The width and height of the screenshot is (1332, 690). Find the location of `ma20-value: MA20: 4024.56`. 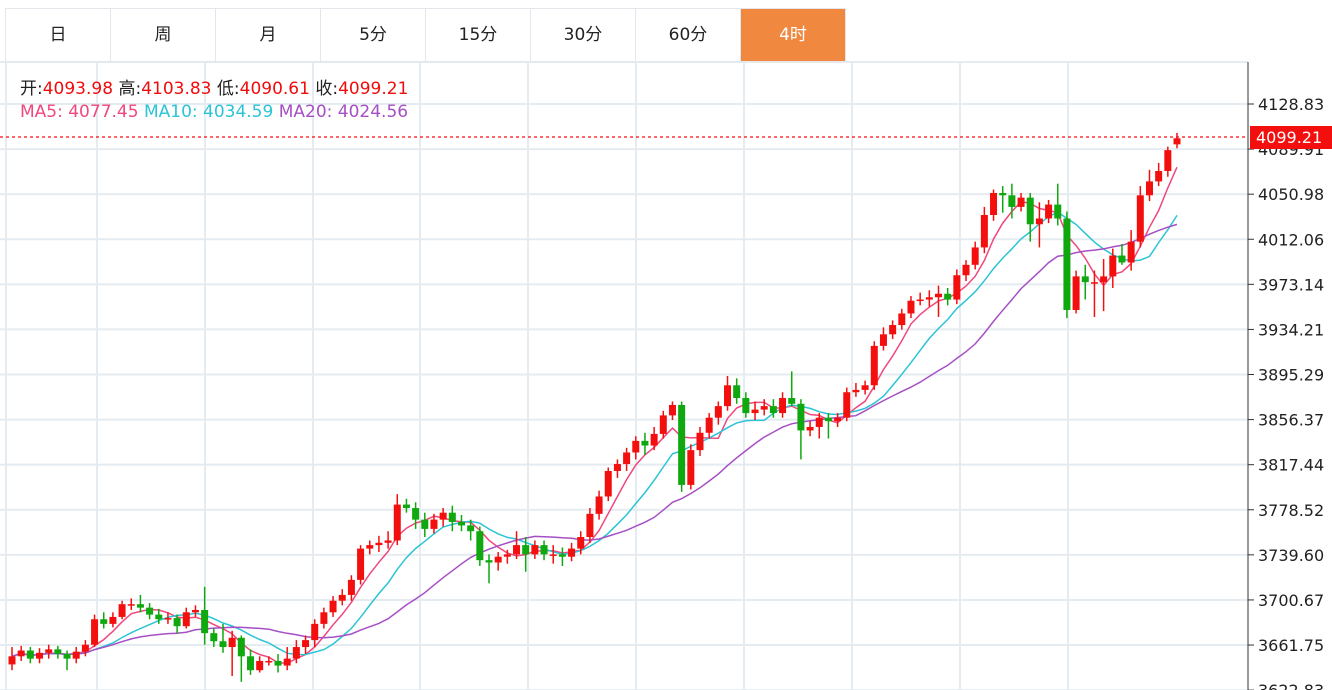

ma20-value: MA20: 4024.56 is located at coordinates (343, 112).